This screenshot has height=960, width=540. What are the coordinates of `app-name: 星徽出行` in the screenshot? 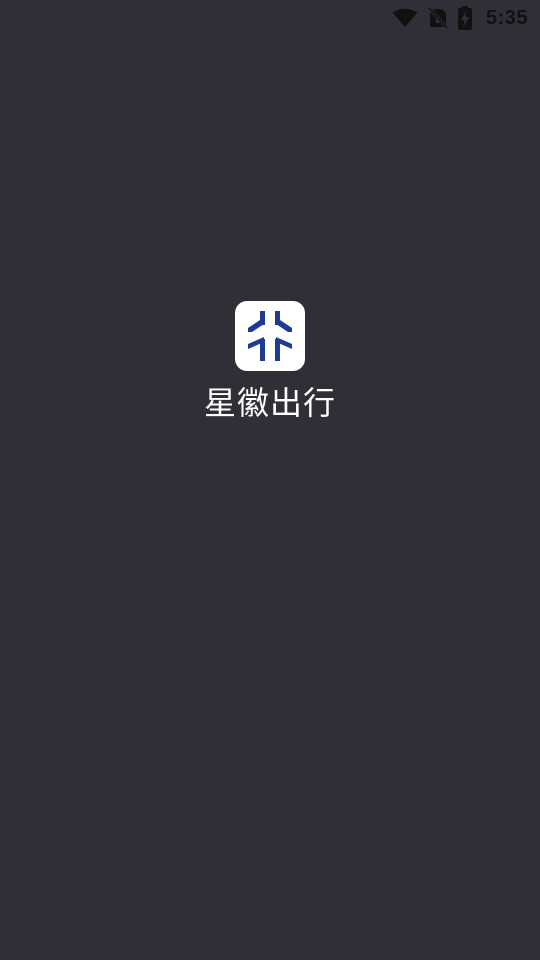 It's located at (269, 403).